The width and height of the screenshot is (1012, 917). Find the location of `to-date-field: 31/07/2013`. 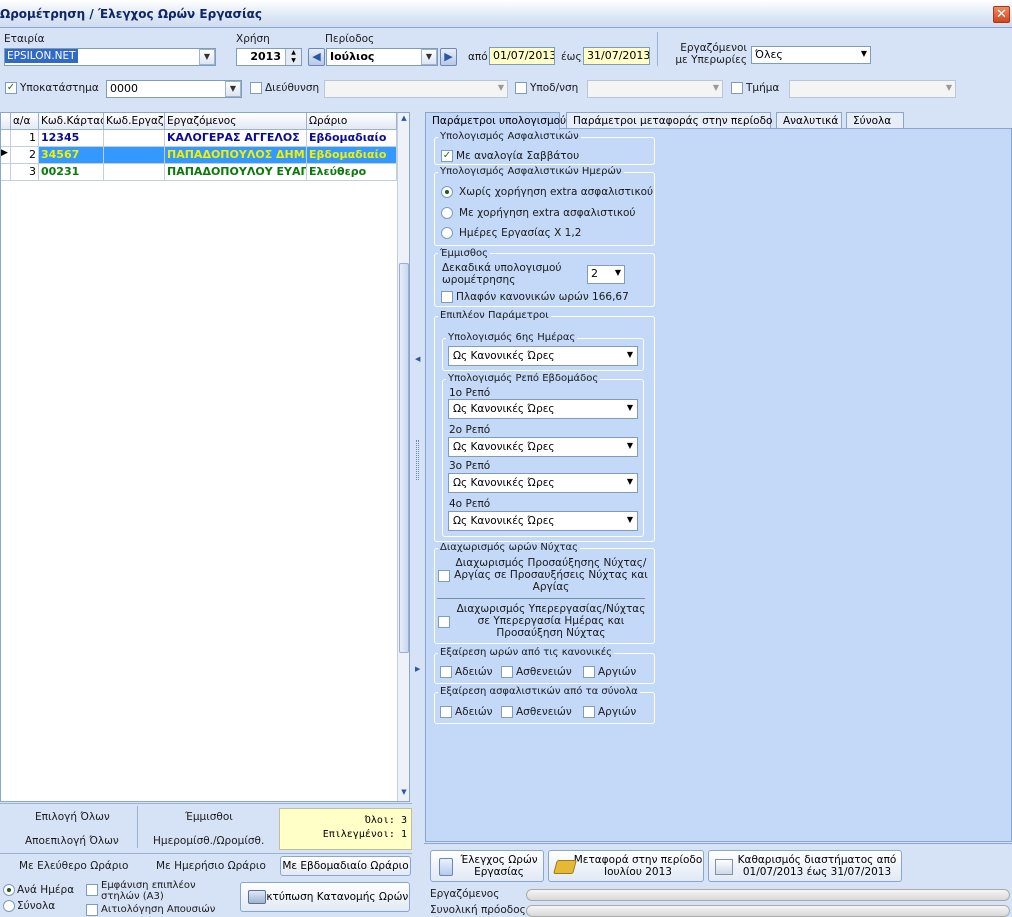

to-date-field: 31/07/2013 is located at coordinates (616, 56).